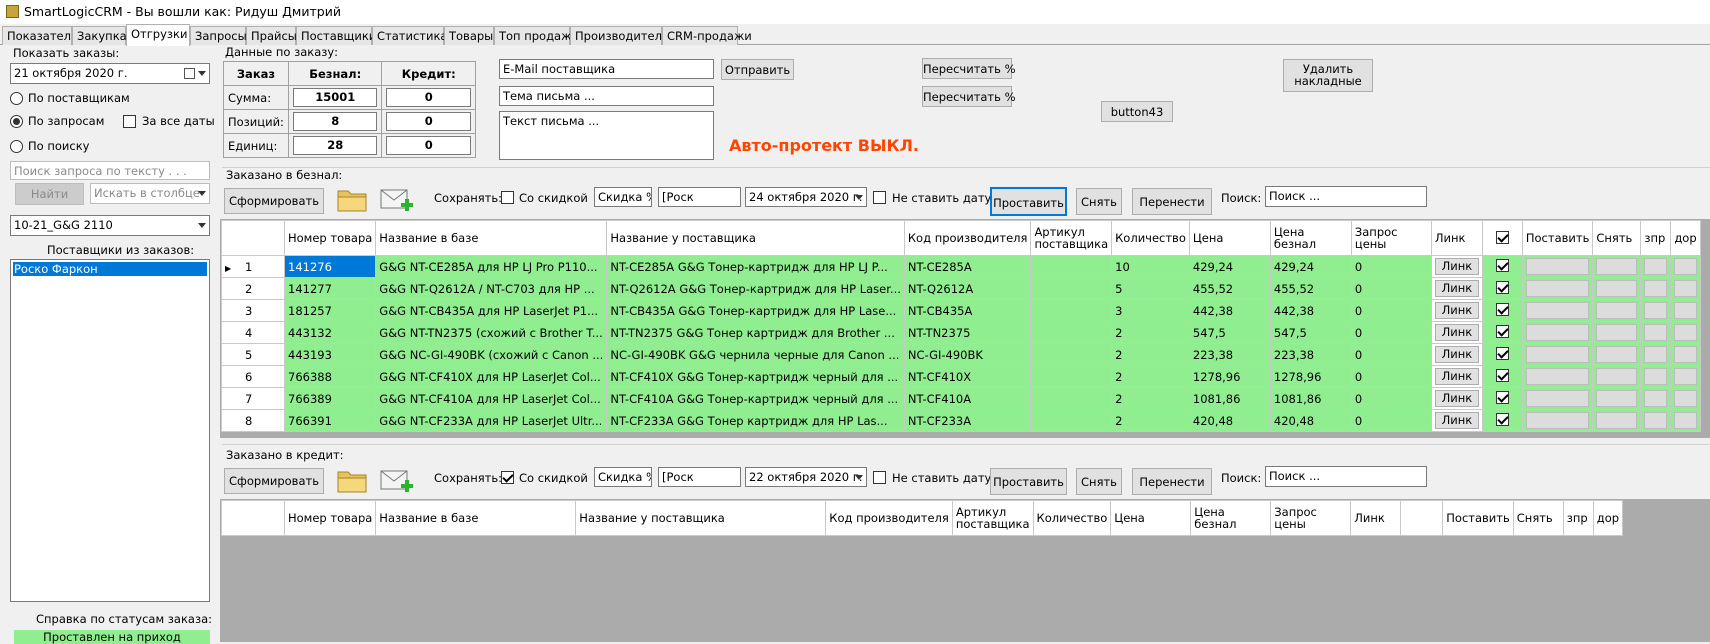  What do you see at coordinates (1456, 238) in the screenshot?
I see `header-link: Линк` at bounding box center [1456, 238].